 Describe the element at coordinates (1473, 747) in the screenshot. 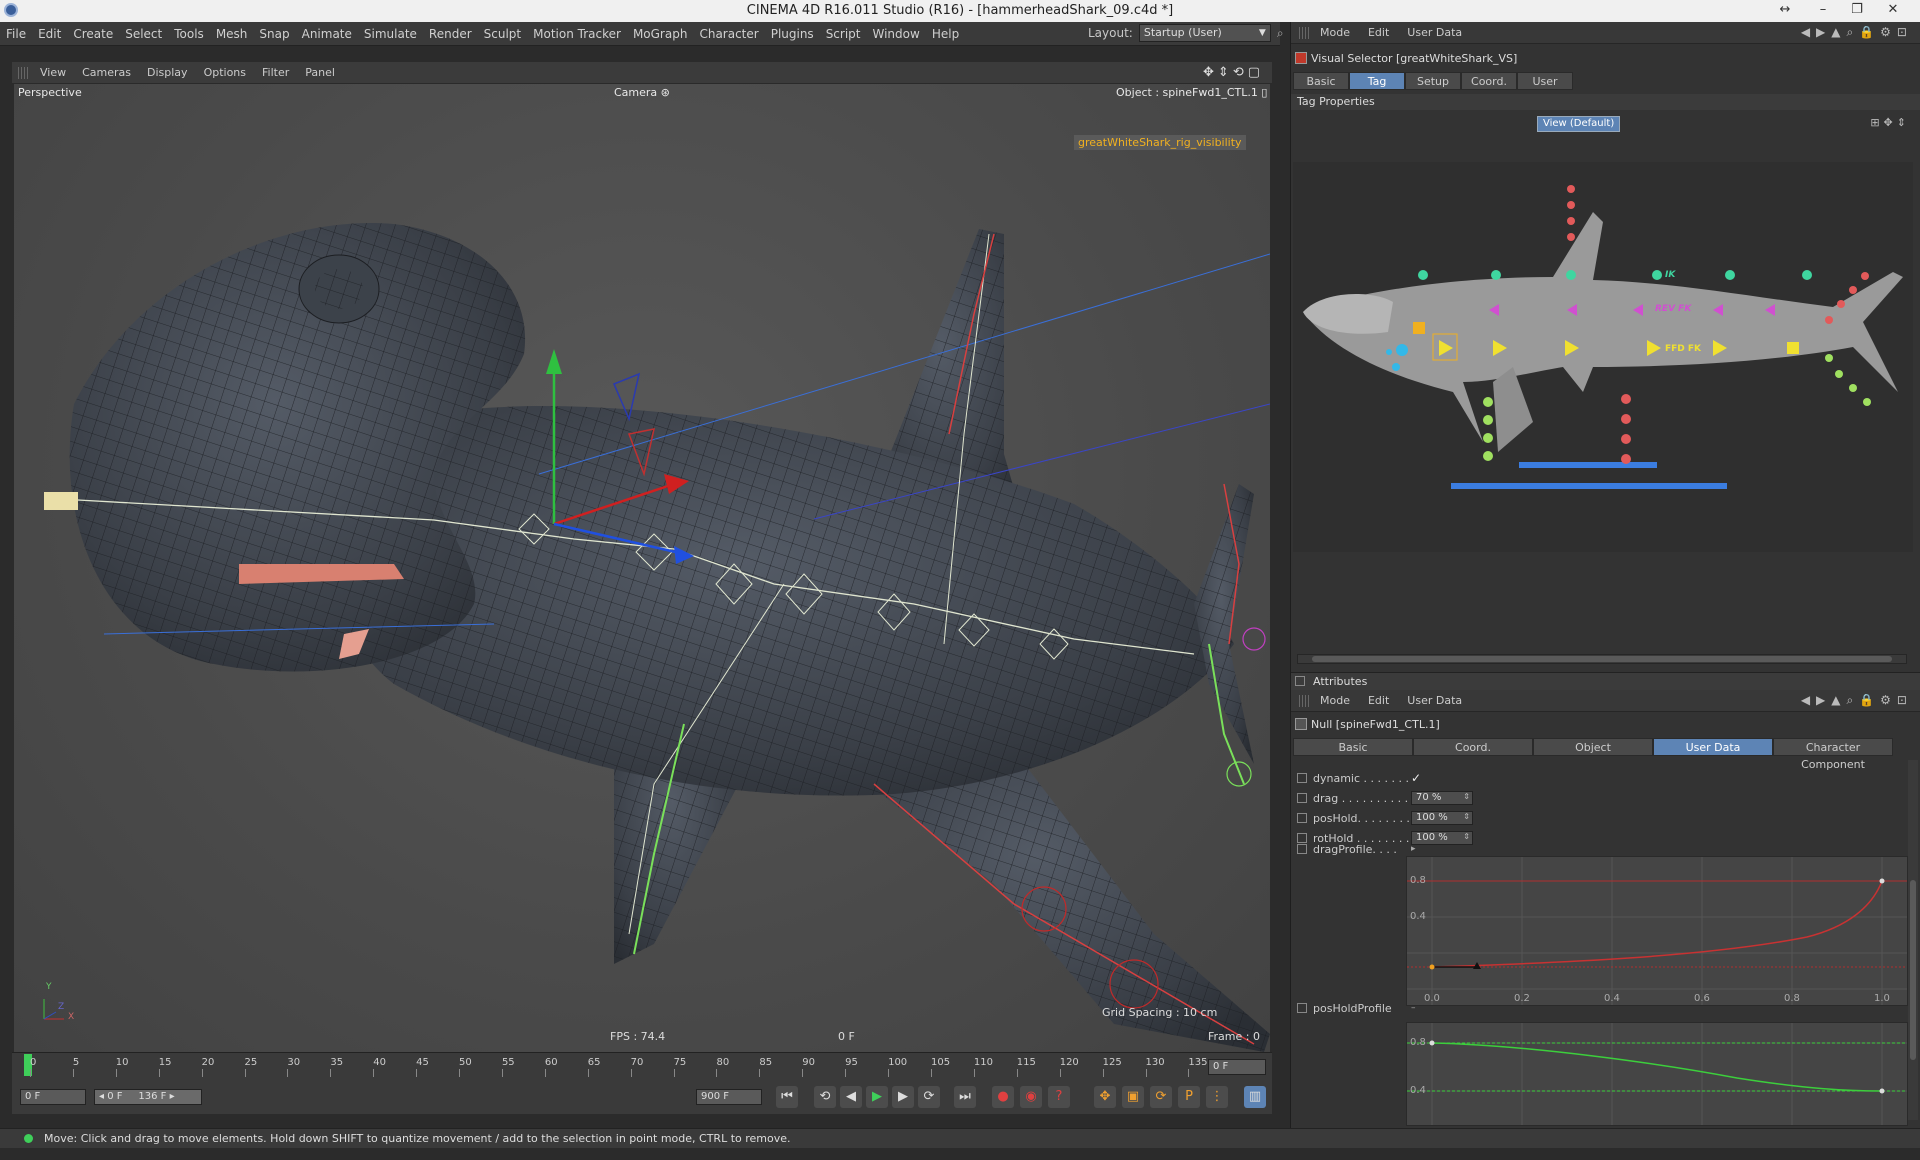

I see `attr-tab-coord: Coord.` at that location.